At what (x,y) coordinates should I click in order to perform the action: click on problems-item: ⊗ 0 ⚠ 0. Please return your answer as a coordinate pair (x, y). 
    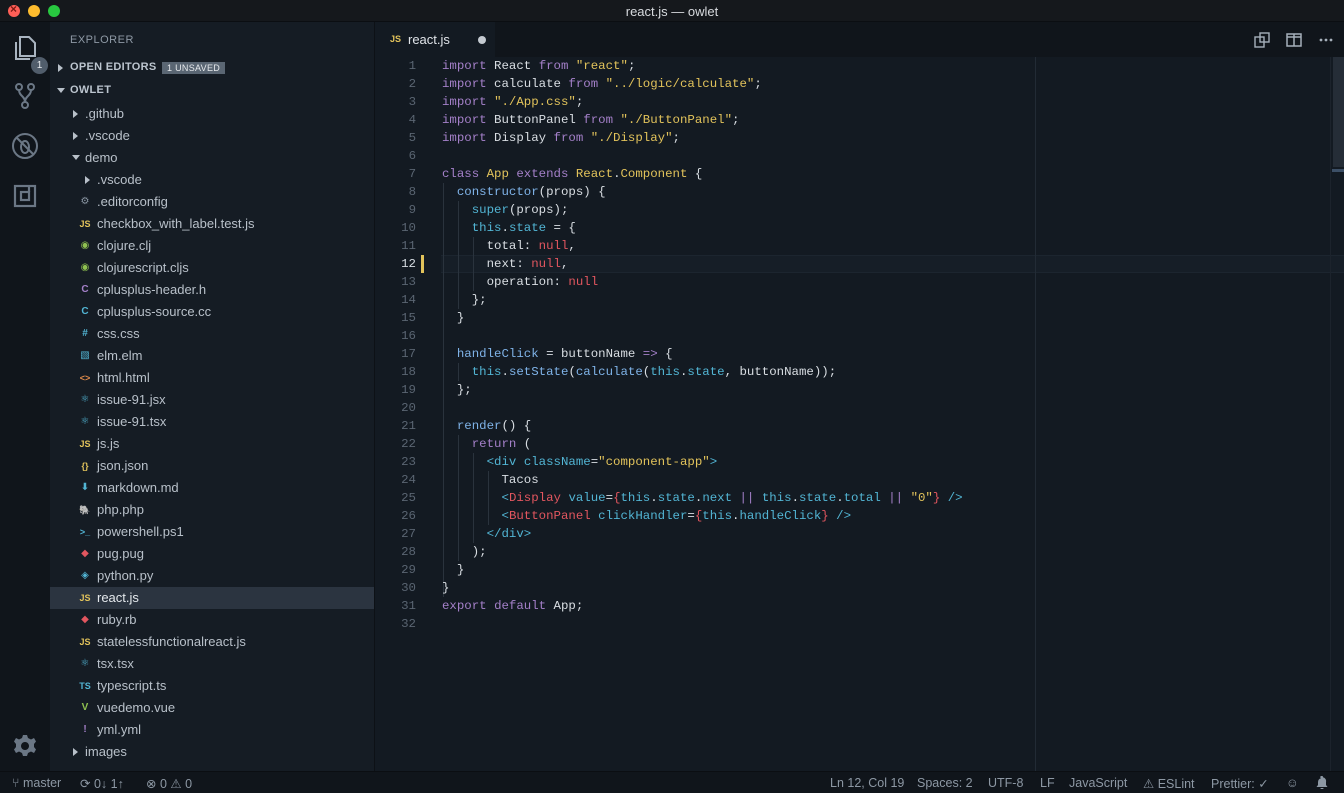
    Looking at the image, I should click on (169, 783).